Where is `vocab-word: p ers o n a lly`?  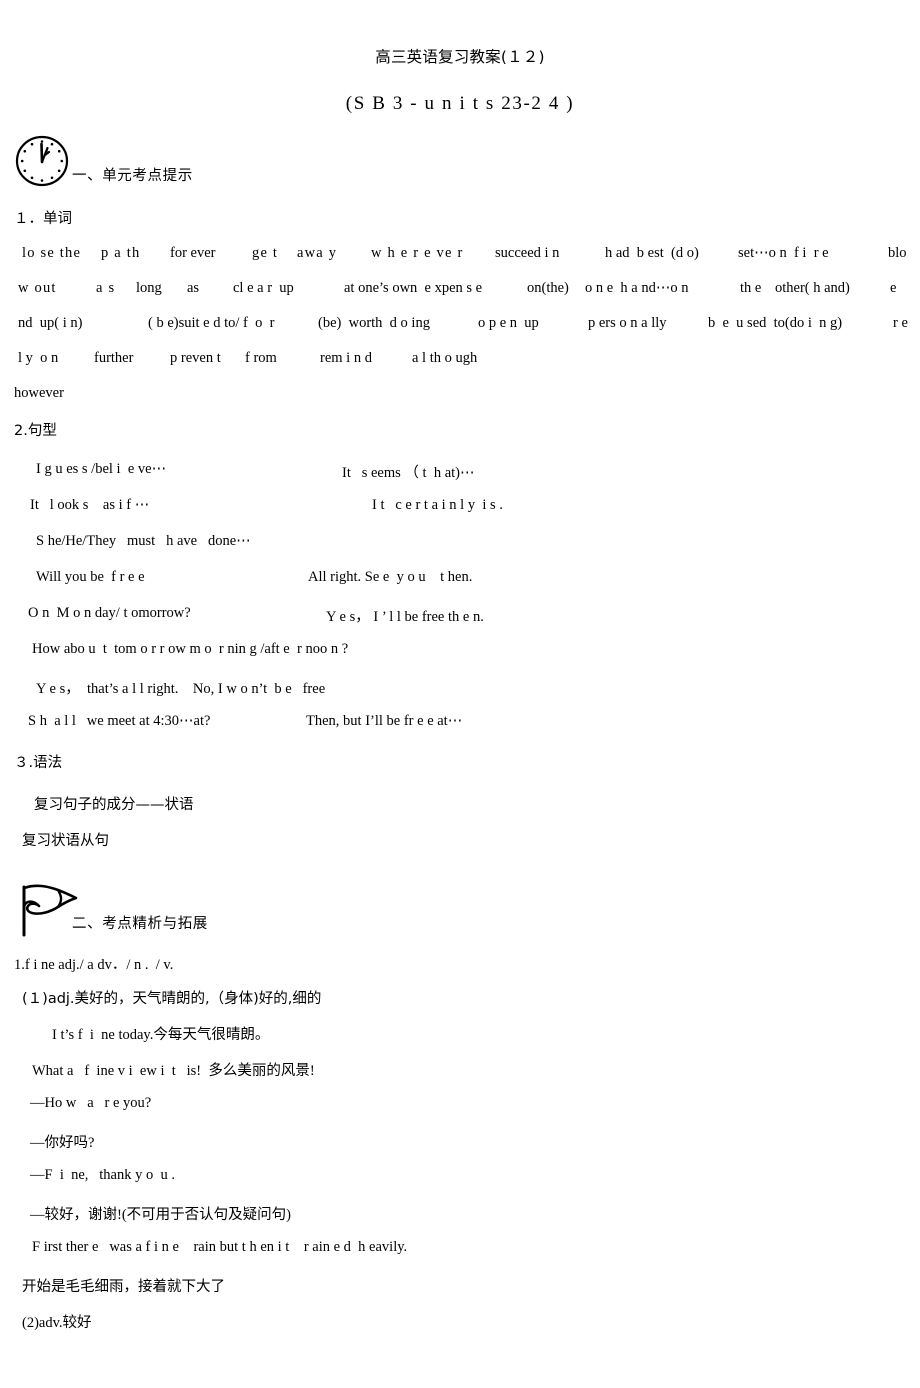
vocab-word: p ers o n a lly is located at coordinates (627, 323).